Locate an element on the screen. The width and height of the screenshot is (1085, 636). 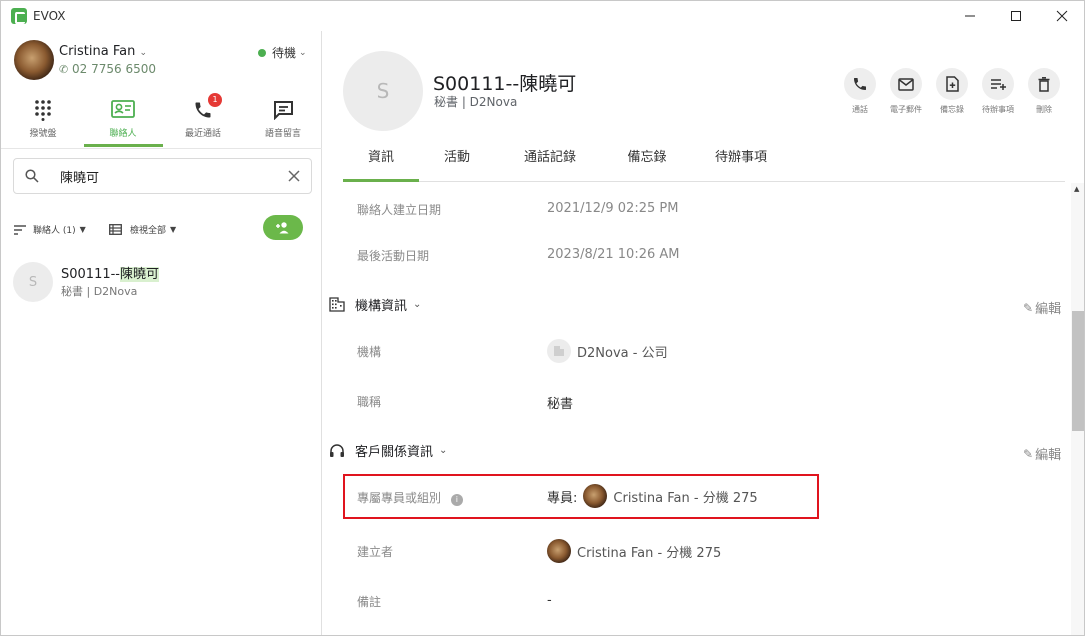
org-label: 機構 is located at coordinates (369, 352).